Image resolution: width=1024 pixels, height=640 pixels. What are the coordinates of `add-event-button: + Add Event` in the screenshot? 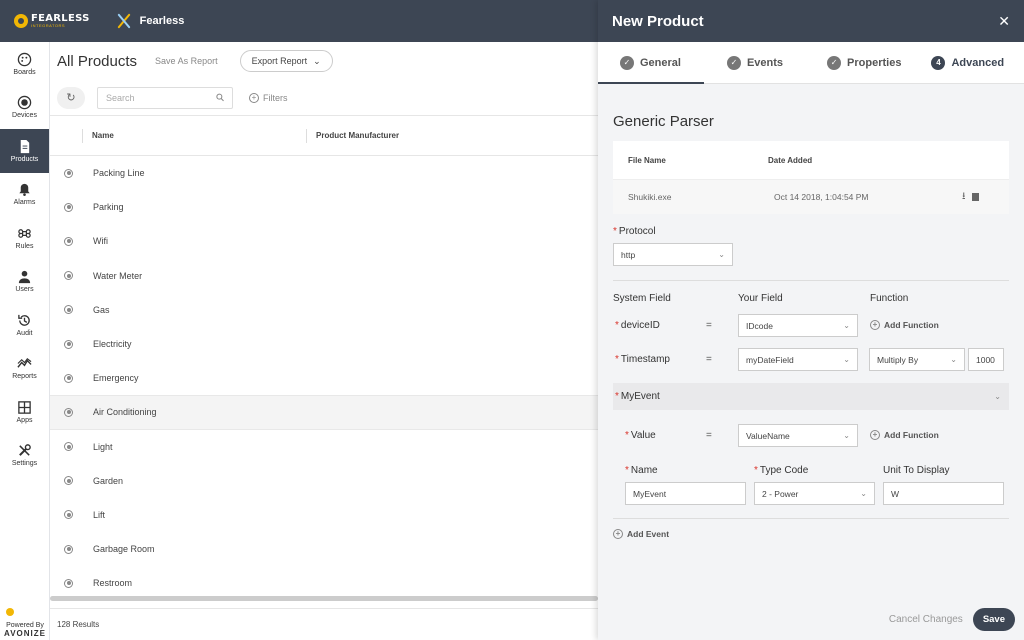 It's located at (641, 534).